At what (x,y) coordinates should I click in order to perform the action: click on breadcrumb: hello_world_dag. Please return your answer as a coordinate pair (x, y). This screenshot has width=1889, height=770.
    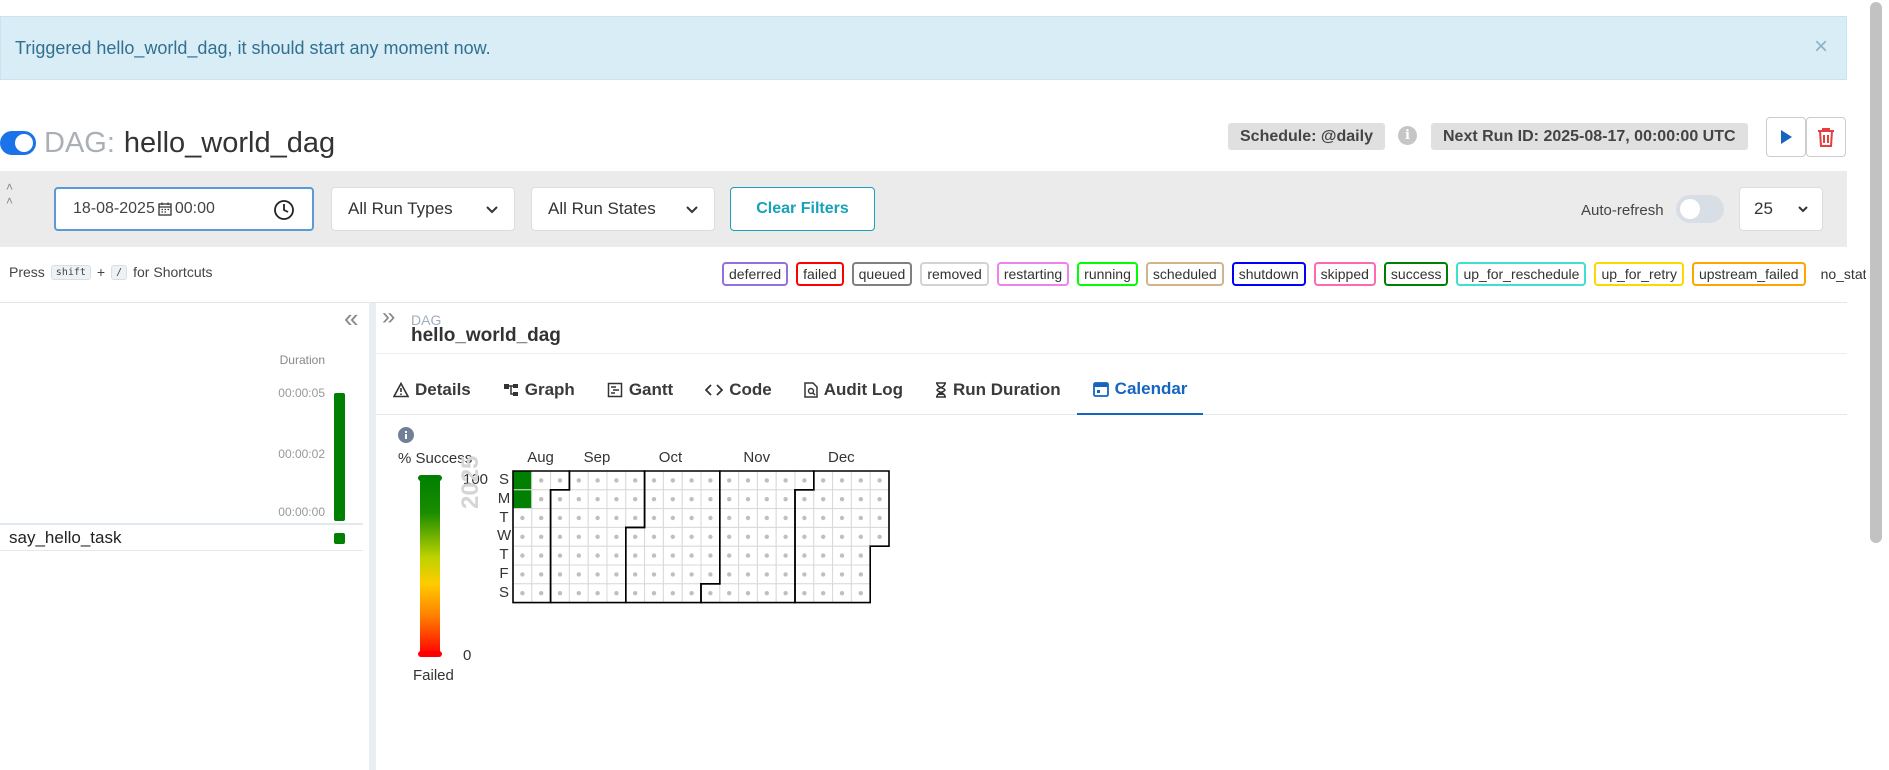
    Looking at the image, I should click on (486, 336).